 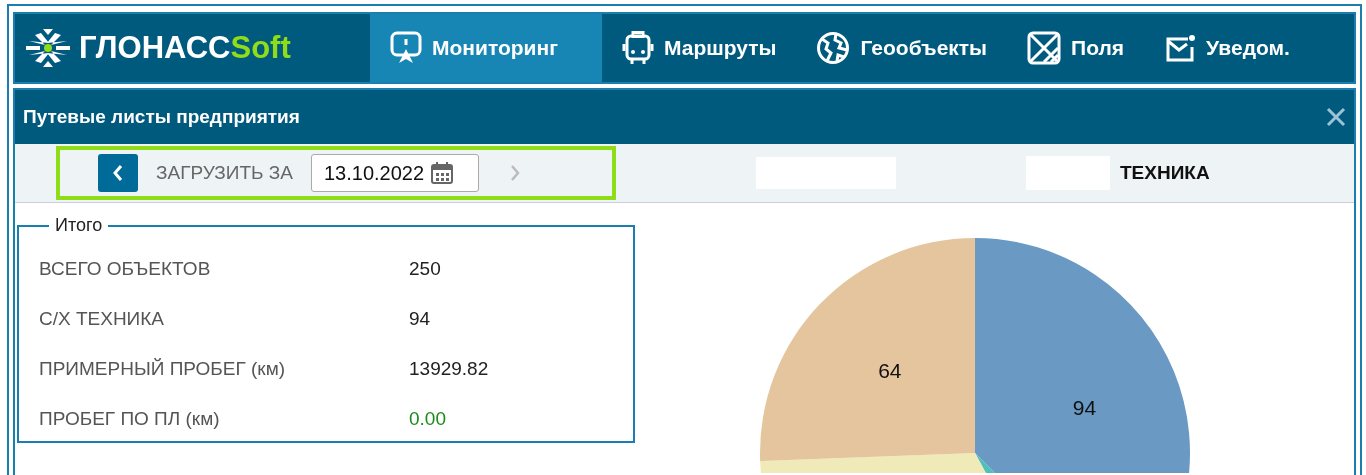 What do you see at coordinates (425, 269) in the screenshot?
I see `summary-value: 250` at bounding box center [425, 269].